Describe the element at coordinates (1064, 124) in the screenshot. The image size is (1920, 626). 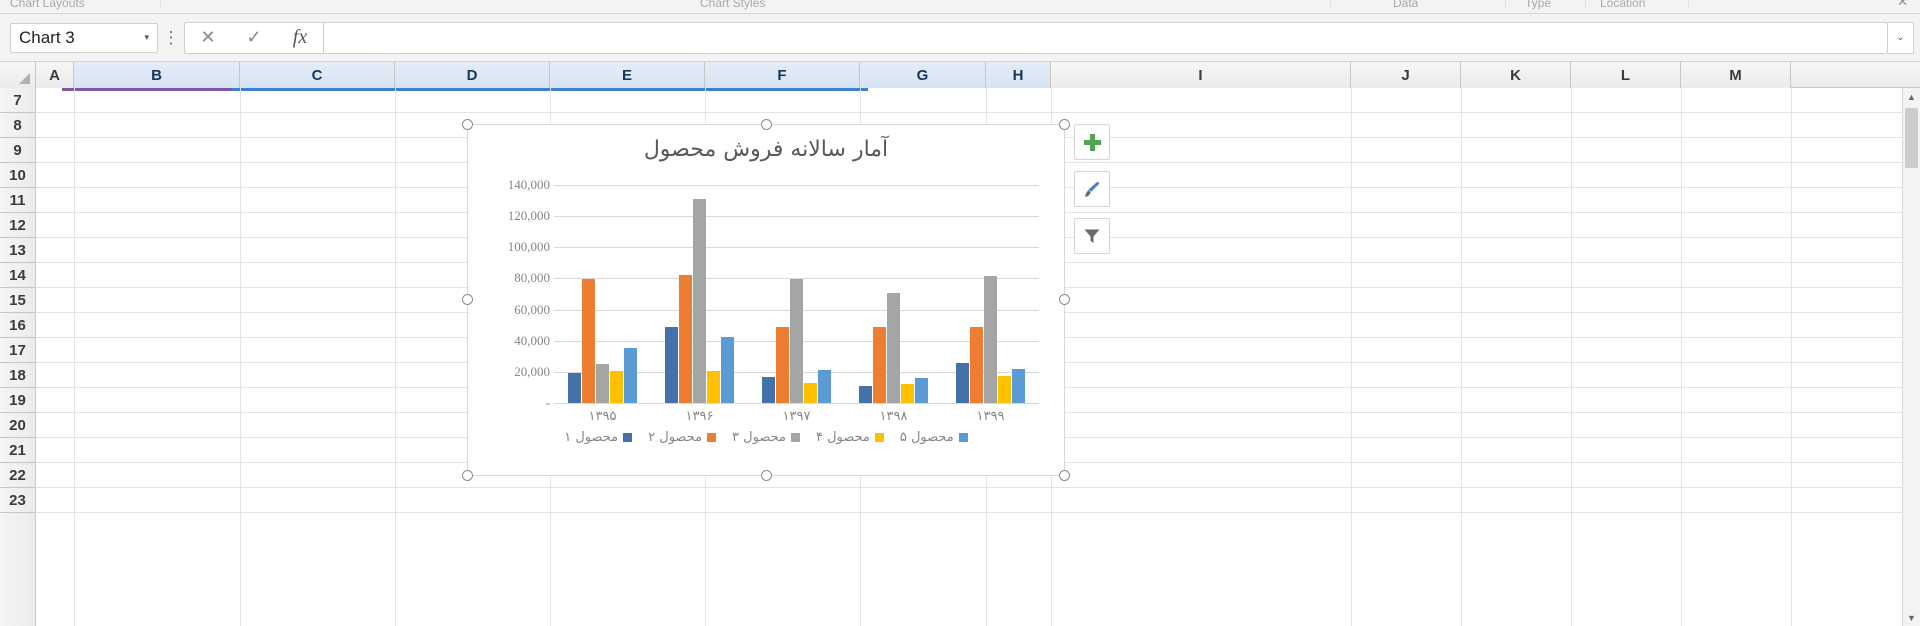
I see `resize-handle-top-right` at that location.